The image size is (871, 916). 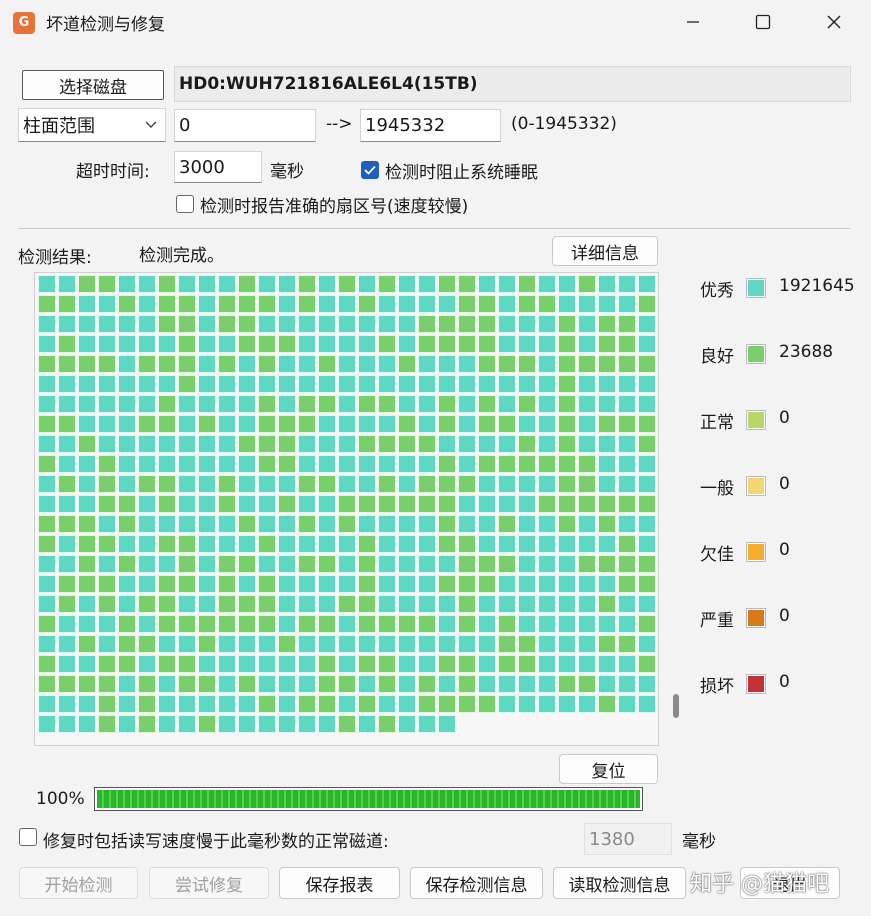 What do you see at coordinates (245, 125) in the screenshot?
I see `range-start-input: 0` at bounding box center [245, 125].